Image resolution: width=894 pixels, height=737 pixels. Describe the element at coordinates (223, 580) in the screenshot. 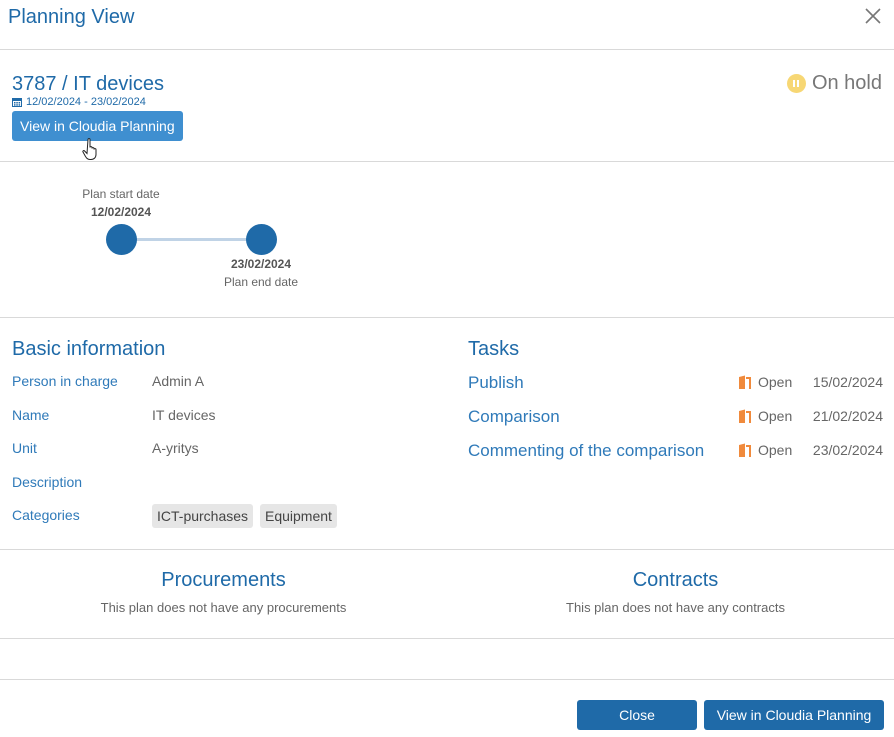

I see `procurements-heading: Procurements` at that location.